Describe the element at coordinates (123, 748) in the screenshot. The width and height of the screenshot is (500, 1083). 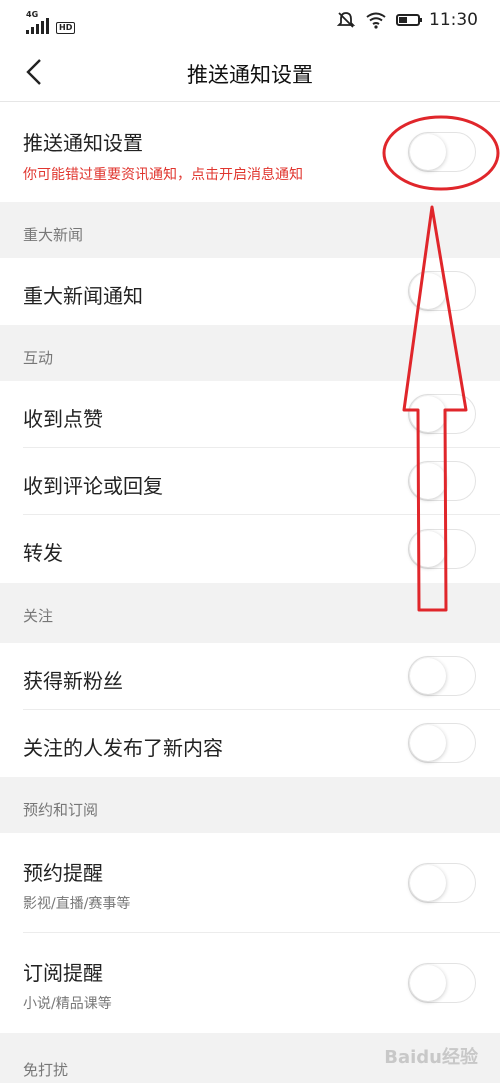
I see `list-item-label: 关注的人发布了新内容` at that location.